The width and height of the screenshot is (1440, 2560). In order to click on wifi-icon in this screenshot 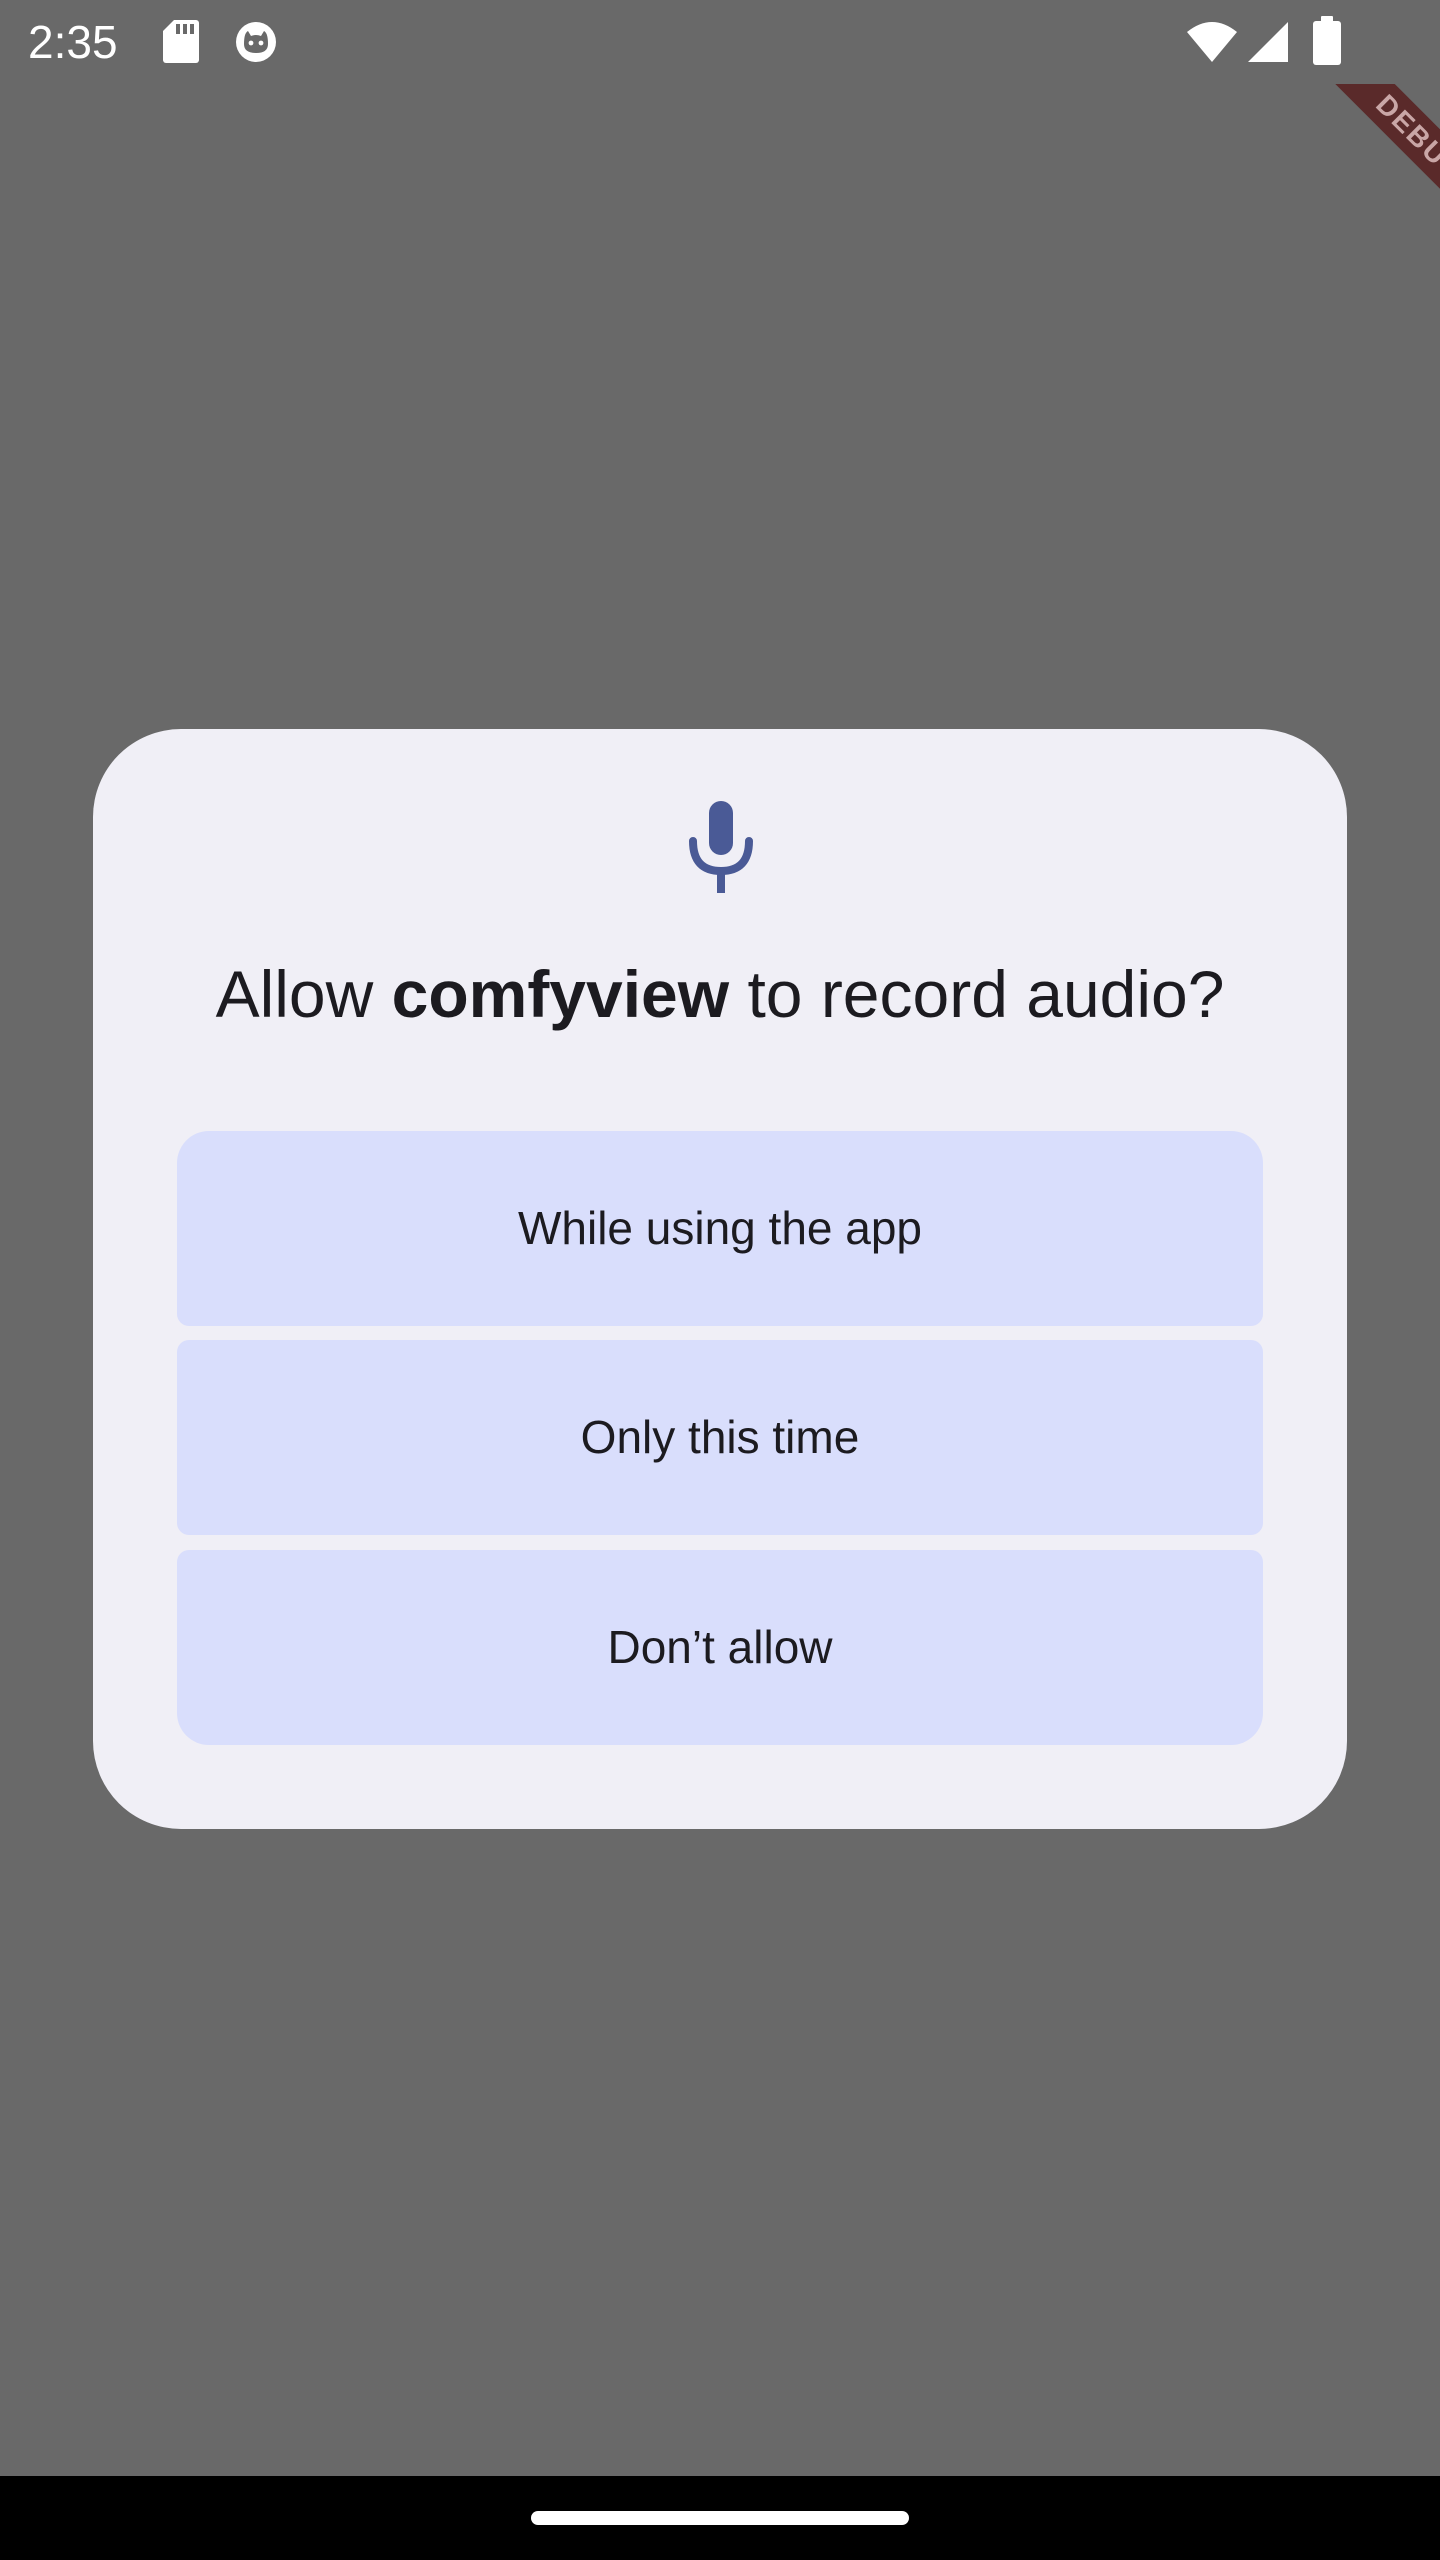, I will do `click(1212, 42)`.